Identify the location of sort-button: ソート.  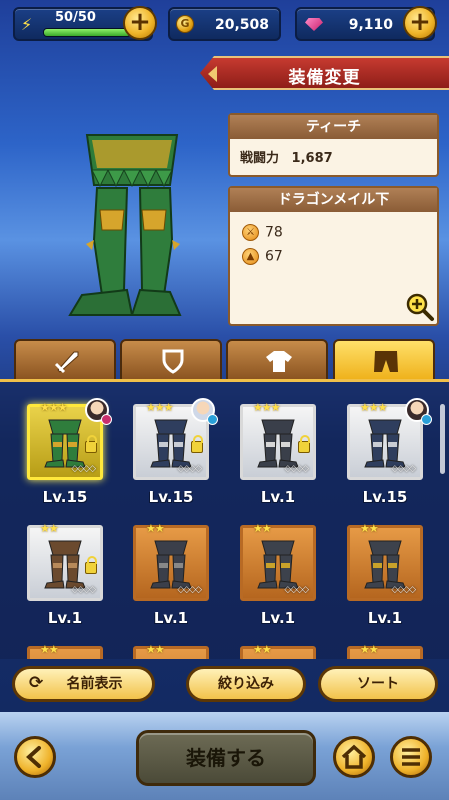
(378, 684).